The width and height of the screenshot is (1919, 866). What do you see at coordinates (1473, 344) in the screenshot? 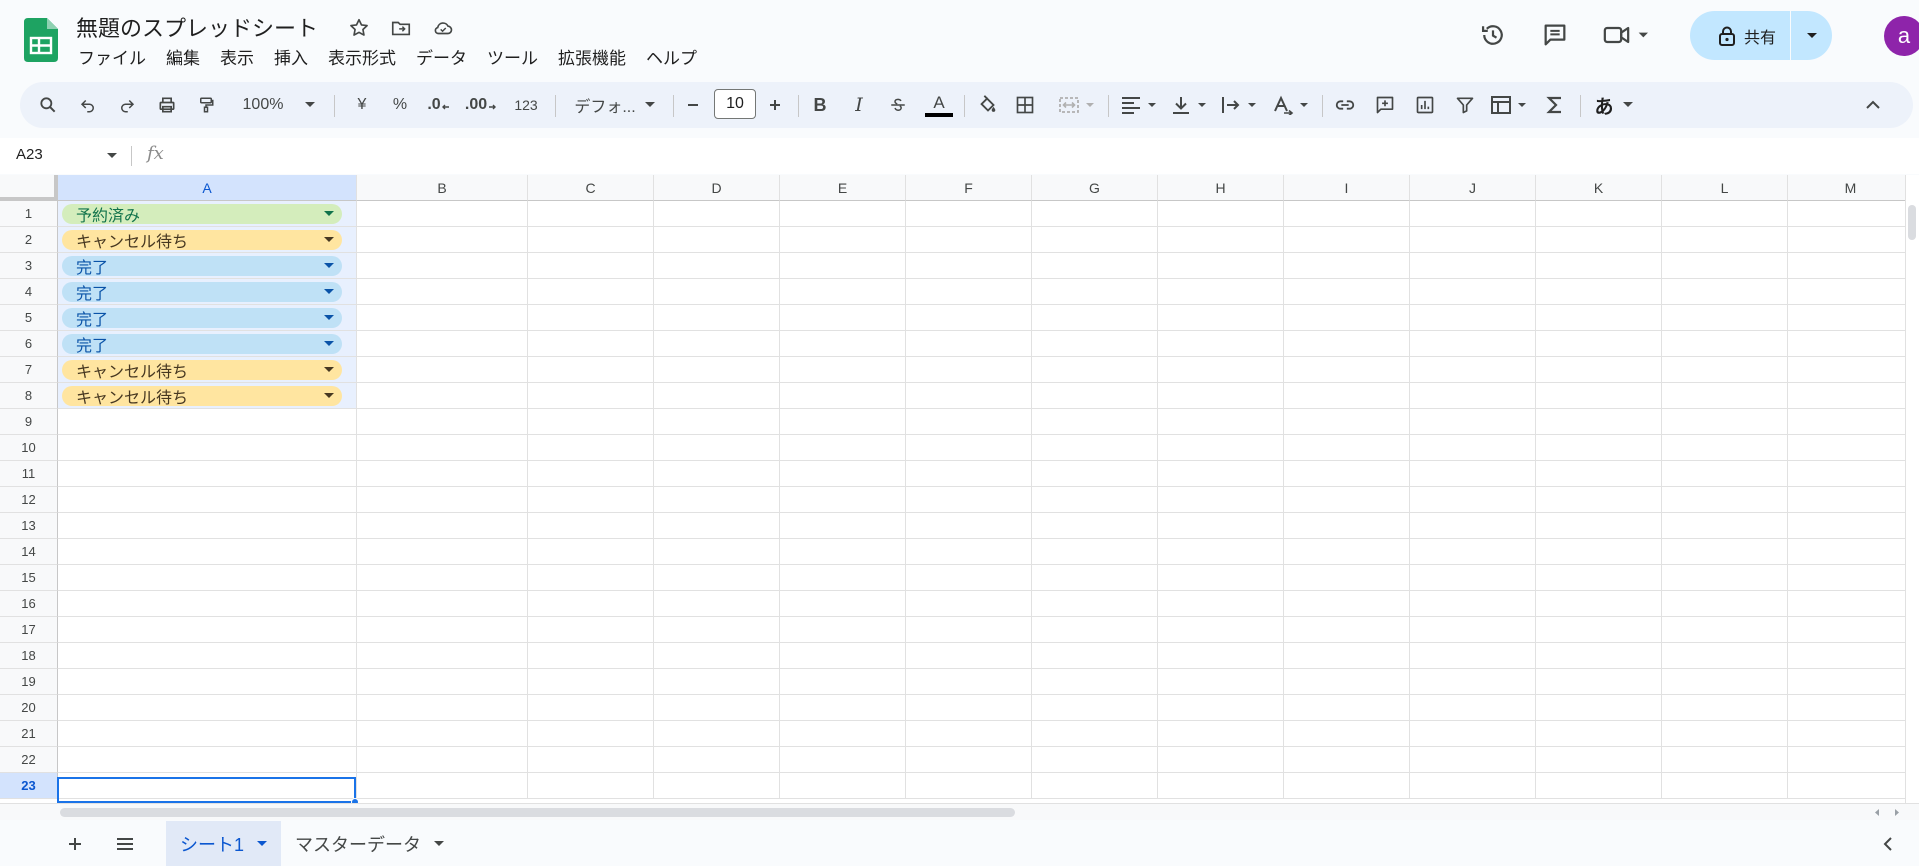
I see `cell-j6` at bounding box center [1473, 344].